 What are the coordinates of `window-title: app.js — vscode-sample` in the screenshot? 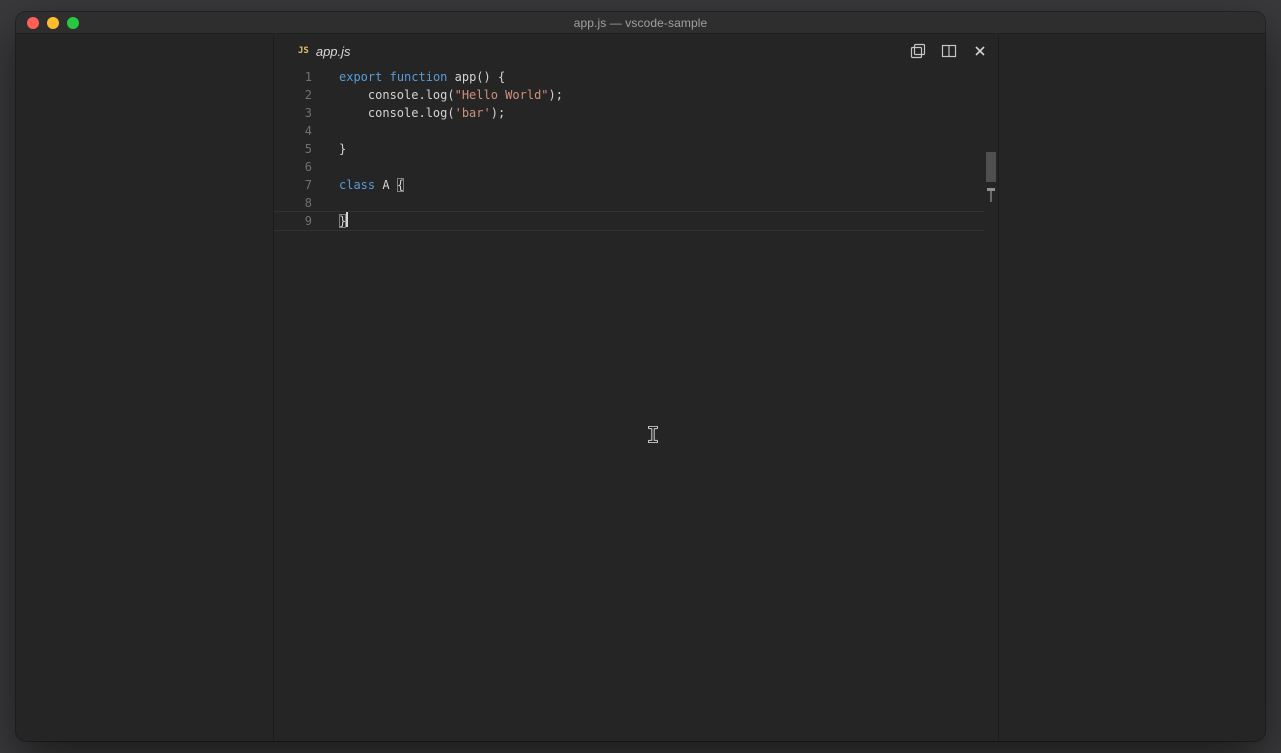 It's located at (640, 22).